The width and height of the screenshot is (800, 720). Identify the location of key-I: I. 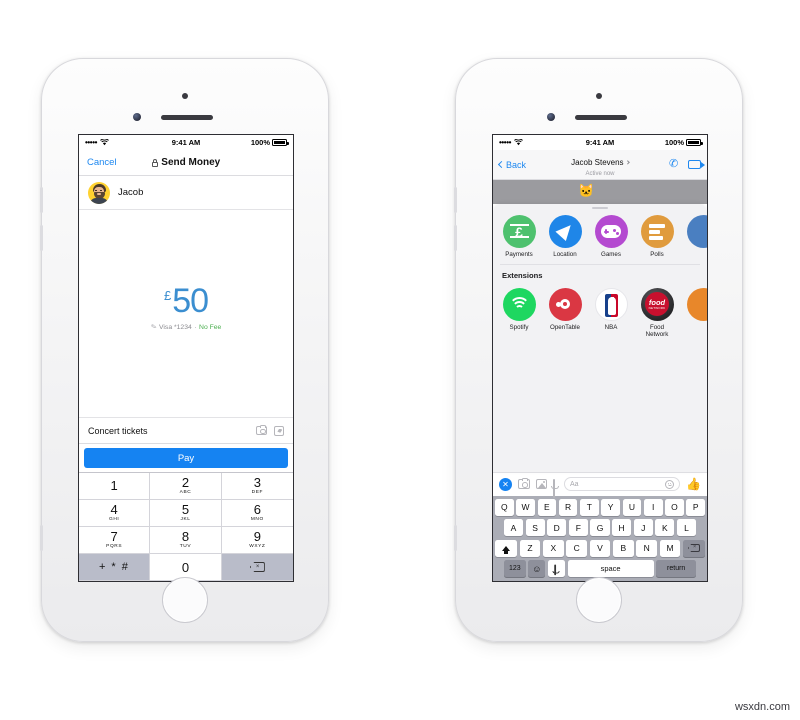
(653, 507).